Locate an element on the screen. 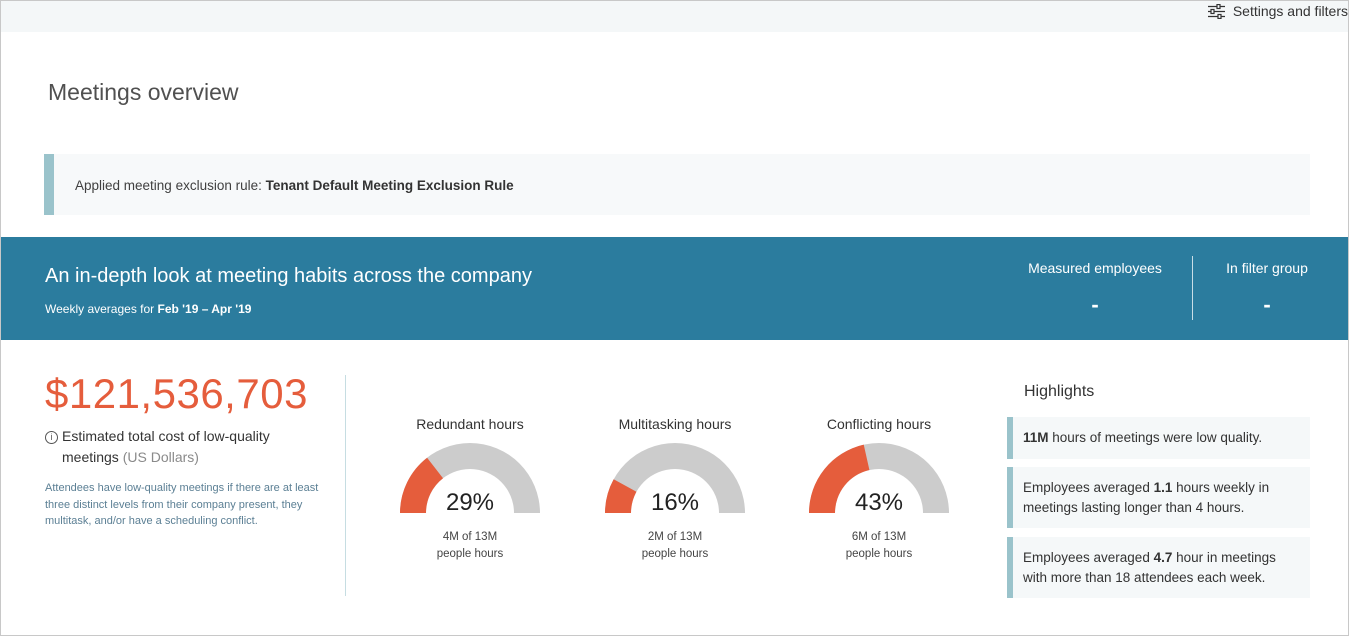 This screenshot has height=636, width=1349. banner-subtitle: Weekly averages for Feb '19 – Apr '19 is located at coordinates (148, 309).